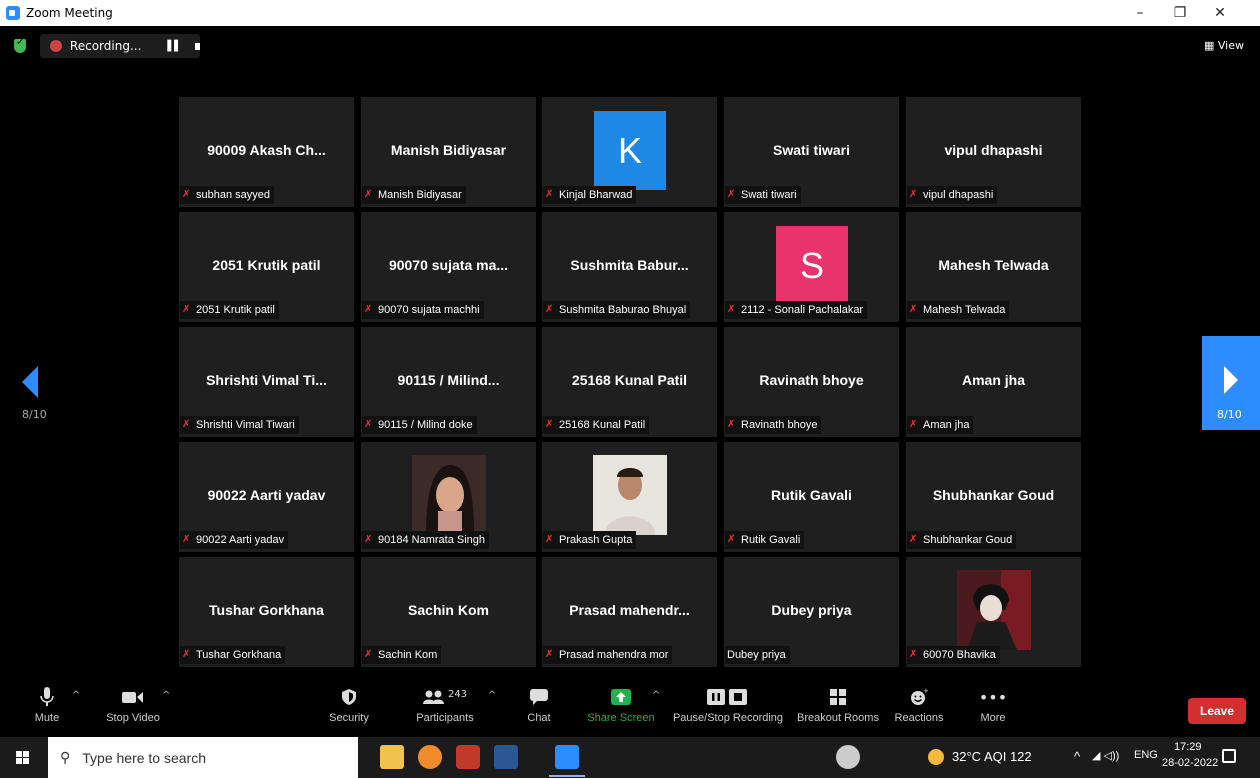 The image size is (1260, 778). Describe the element at coordinates (848, 757) in the screenshot. I see `help-icon` at that location.